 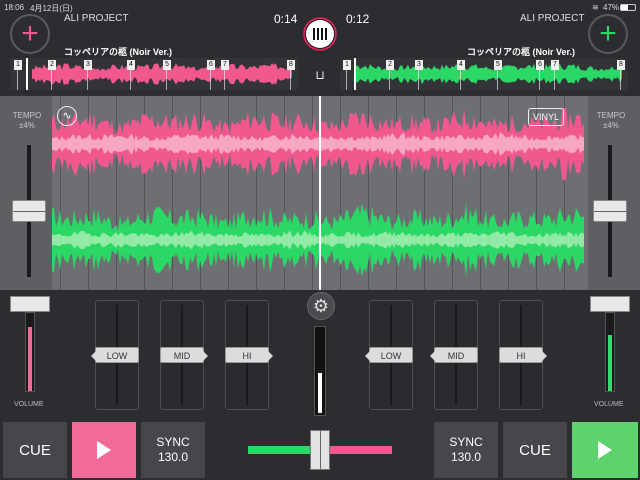 I want to click on deck-a-tempo-label: TEMPO, so click(x=27, y=115).